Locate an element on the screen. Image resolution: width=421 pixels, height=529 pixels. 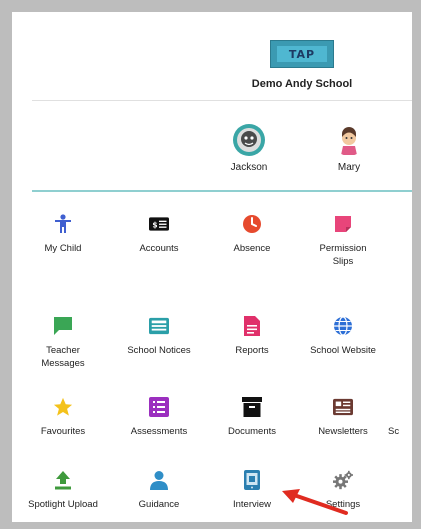
message-icon is located at coordinates (63, 326).